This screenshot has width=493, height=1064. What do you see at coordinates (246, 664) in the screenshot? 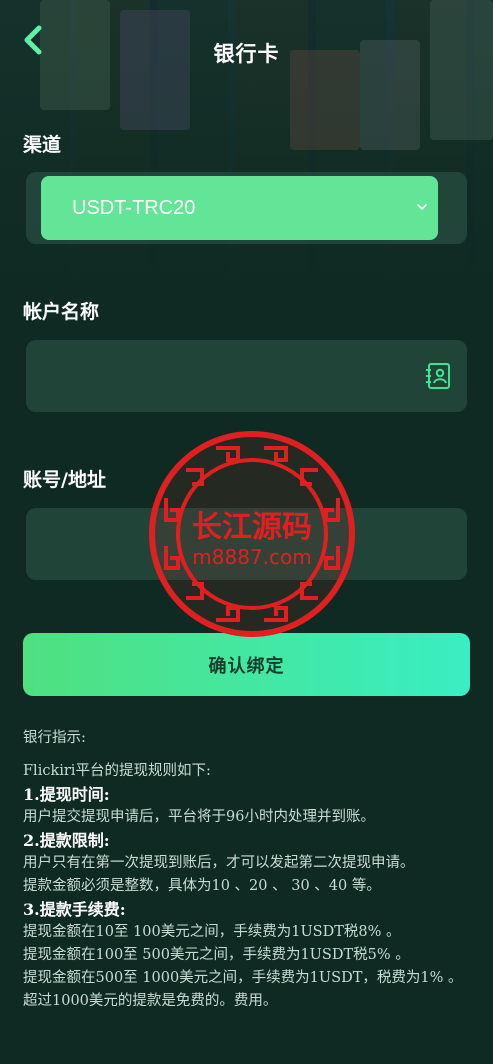
I see `confirm-bind-button: 确认绑定` at bounding box center [246, 664].